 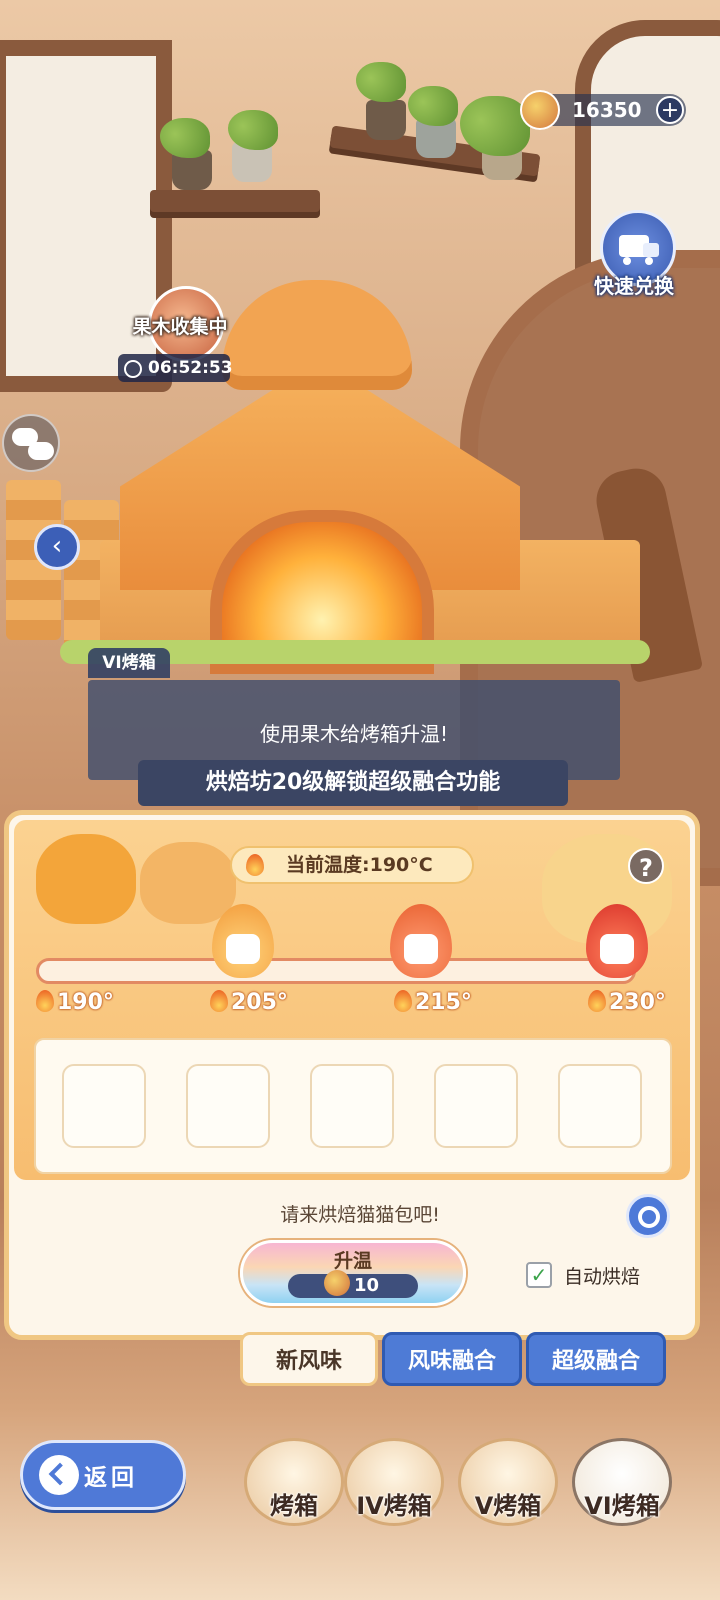 I want to click on currency-counter: 16350 +, so click(x=603, y=110).